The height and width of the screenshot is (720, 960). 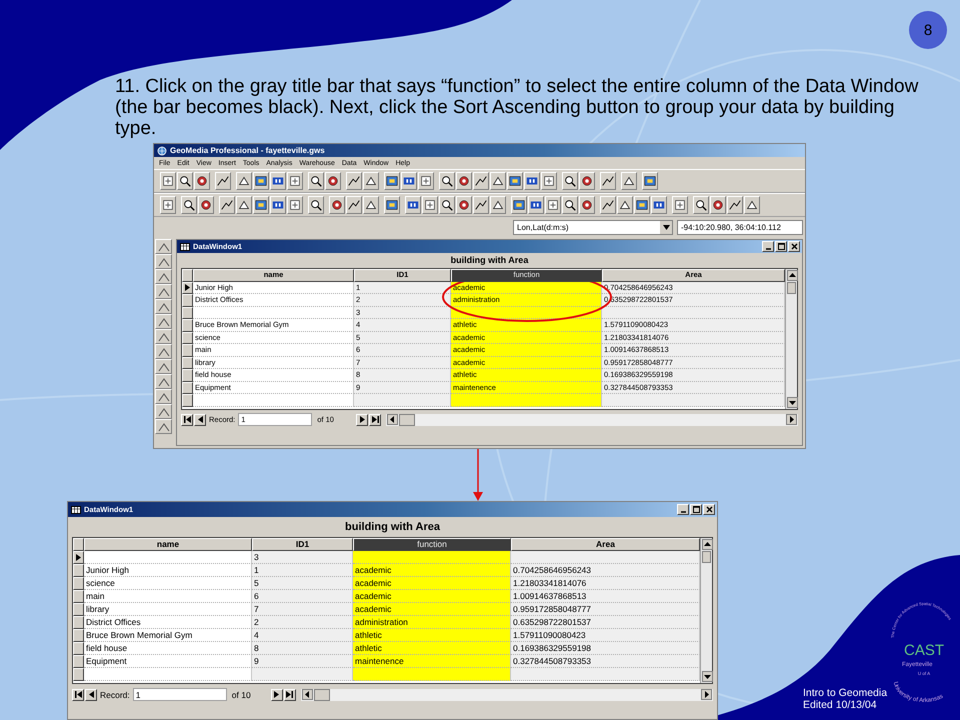 I want to click on column-header: name, so click(x=168, y=544).